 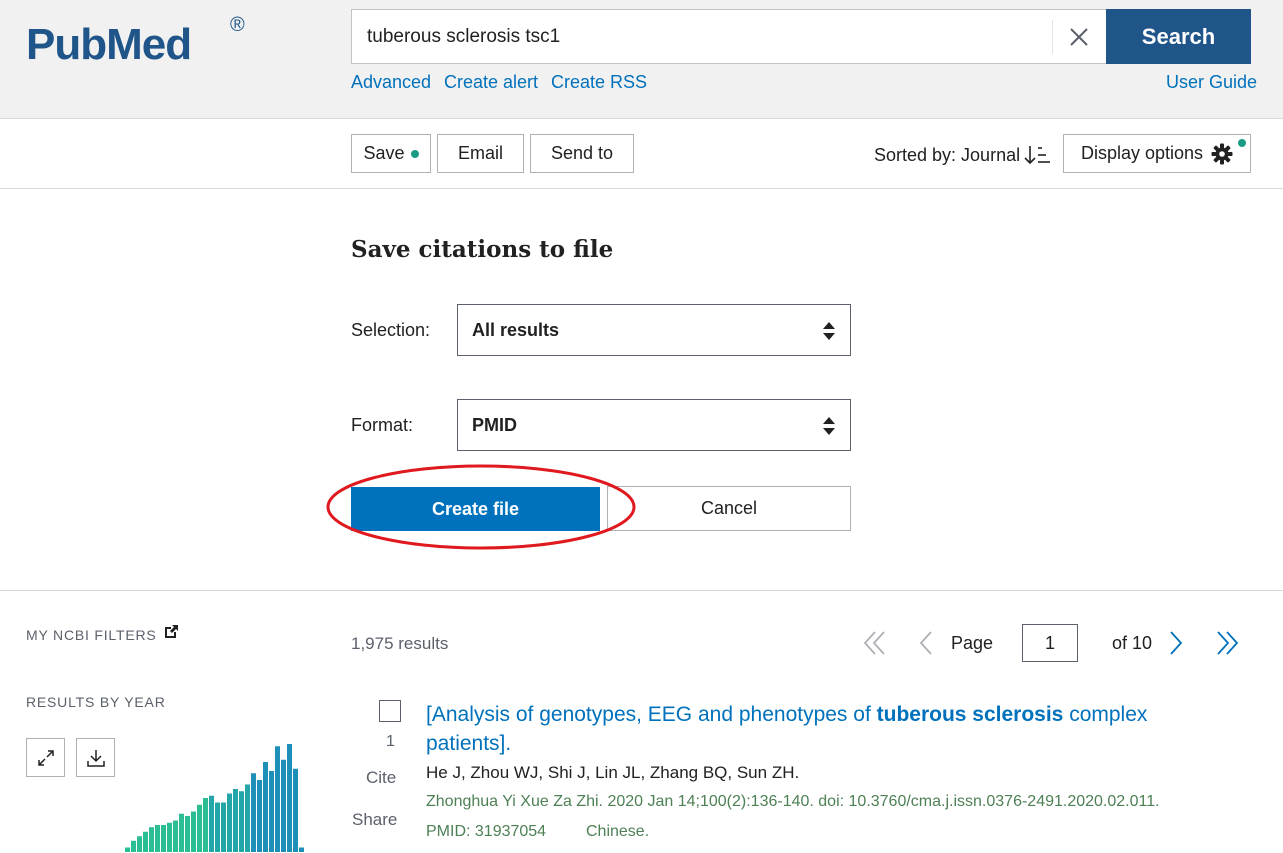 I want to click on create-alert-link: Create alert, so click(x=491, y=82).